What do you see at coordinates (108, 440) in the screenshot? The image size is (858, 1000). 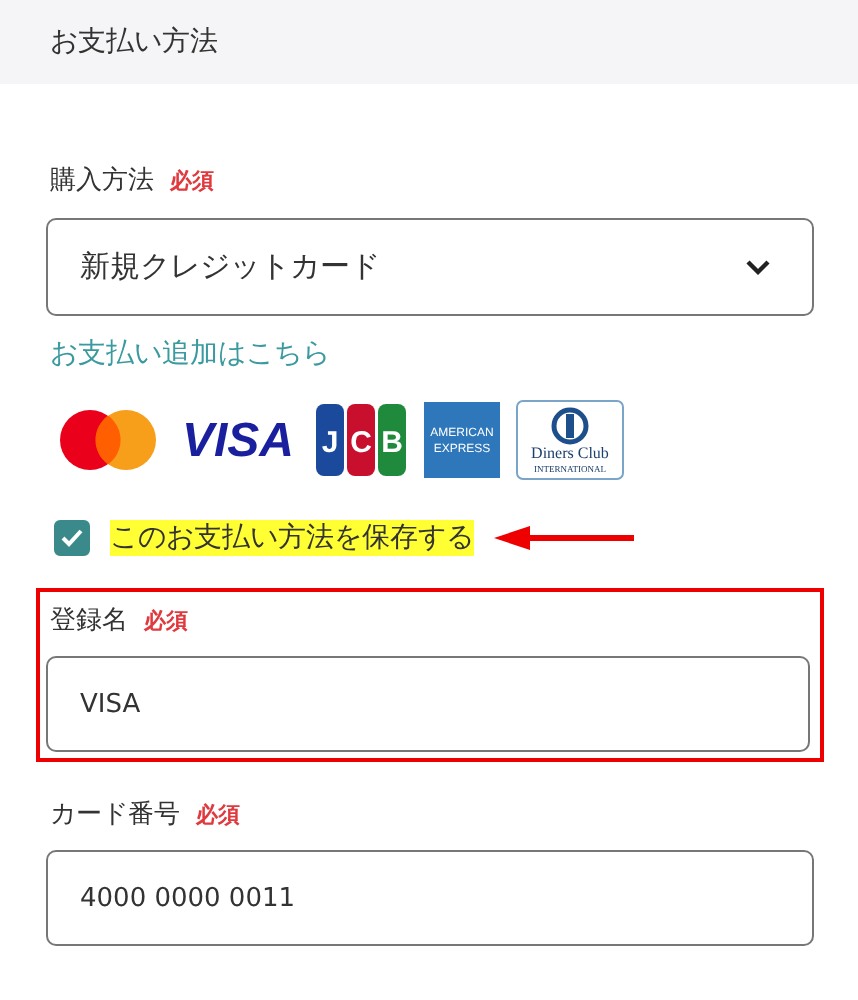 I see `card-logo` at bounding box center [108, 440].